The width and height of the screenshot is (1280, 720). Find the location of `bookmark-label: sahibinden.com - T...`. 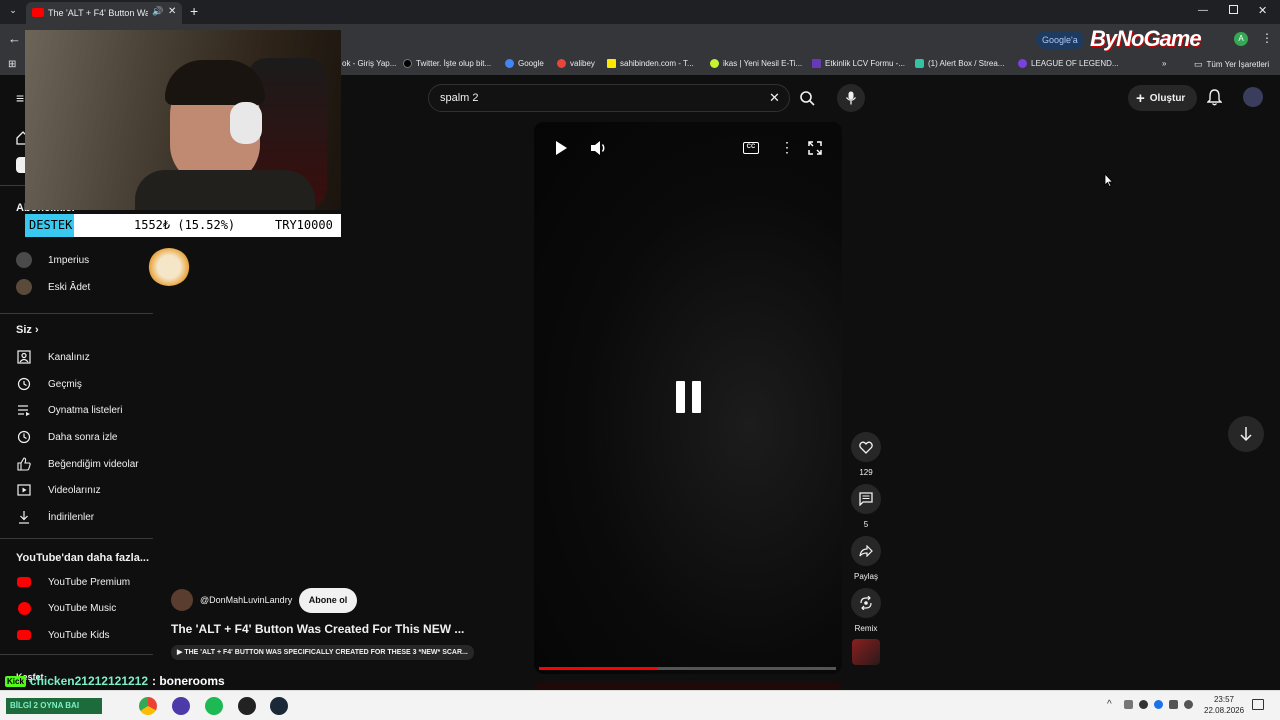

bookmark-label: sahibinden.com - T... is located at coordinates (657, 63).